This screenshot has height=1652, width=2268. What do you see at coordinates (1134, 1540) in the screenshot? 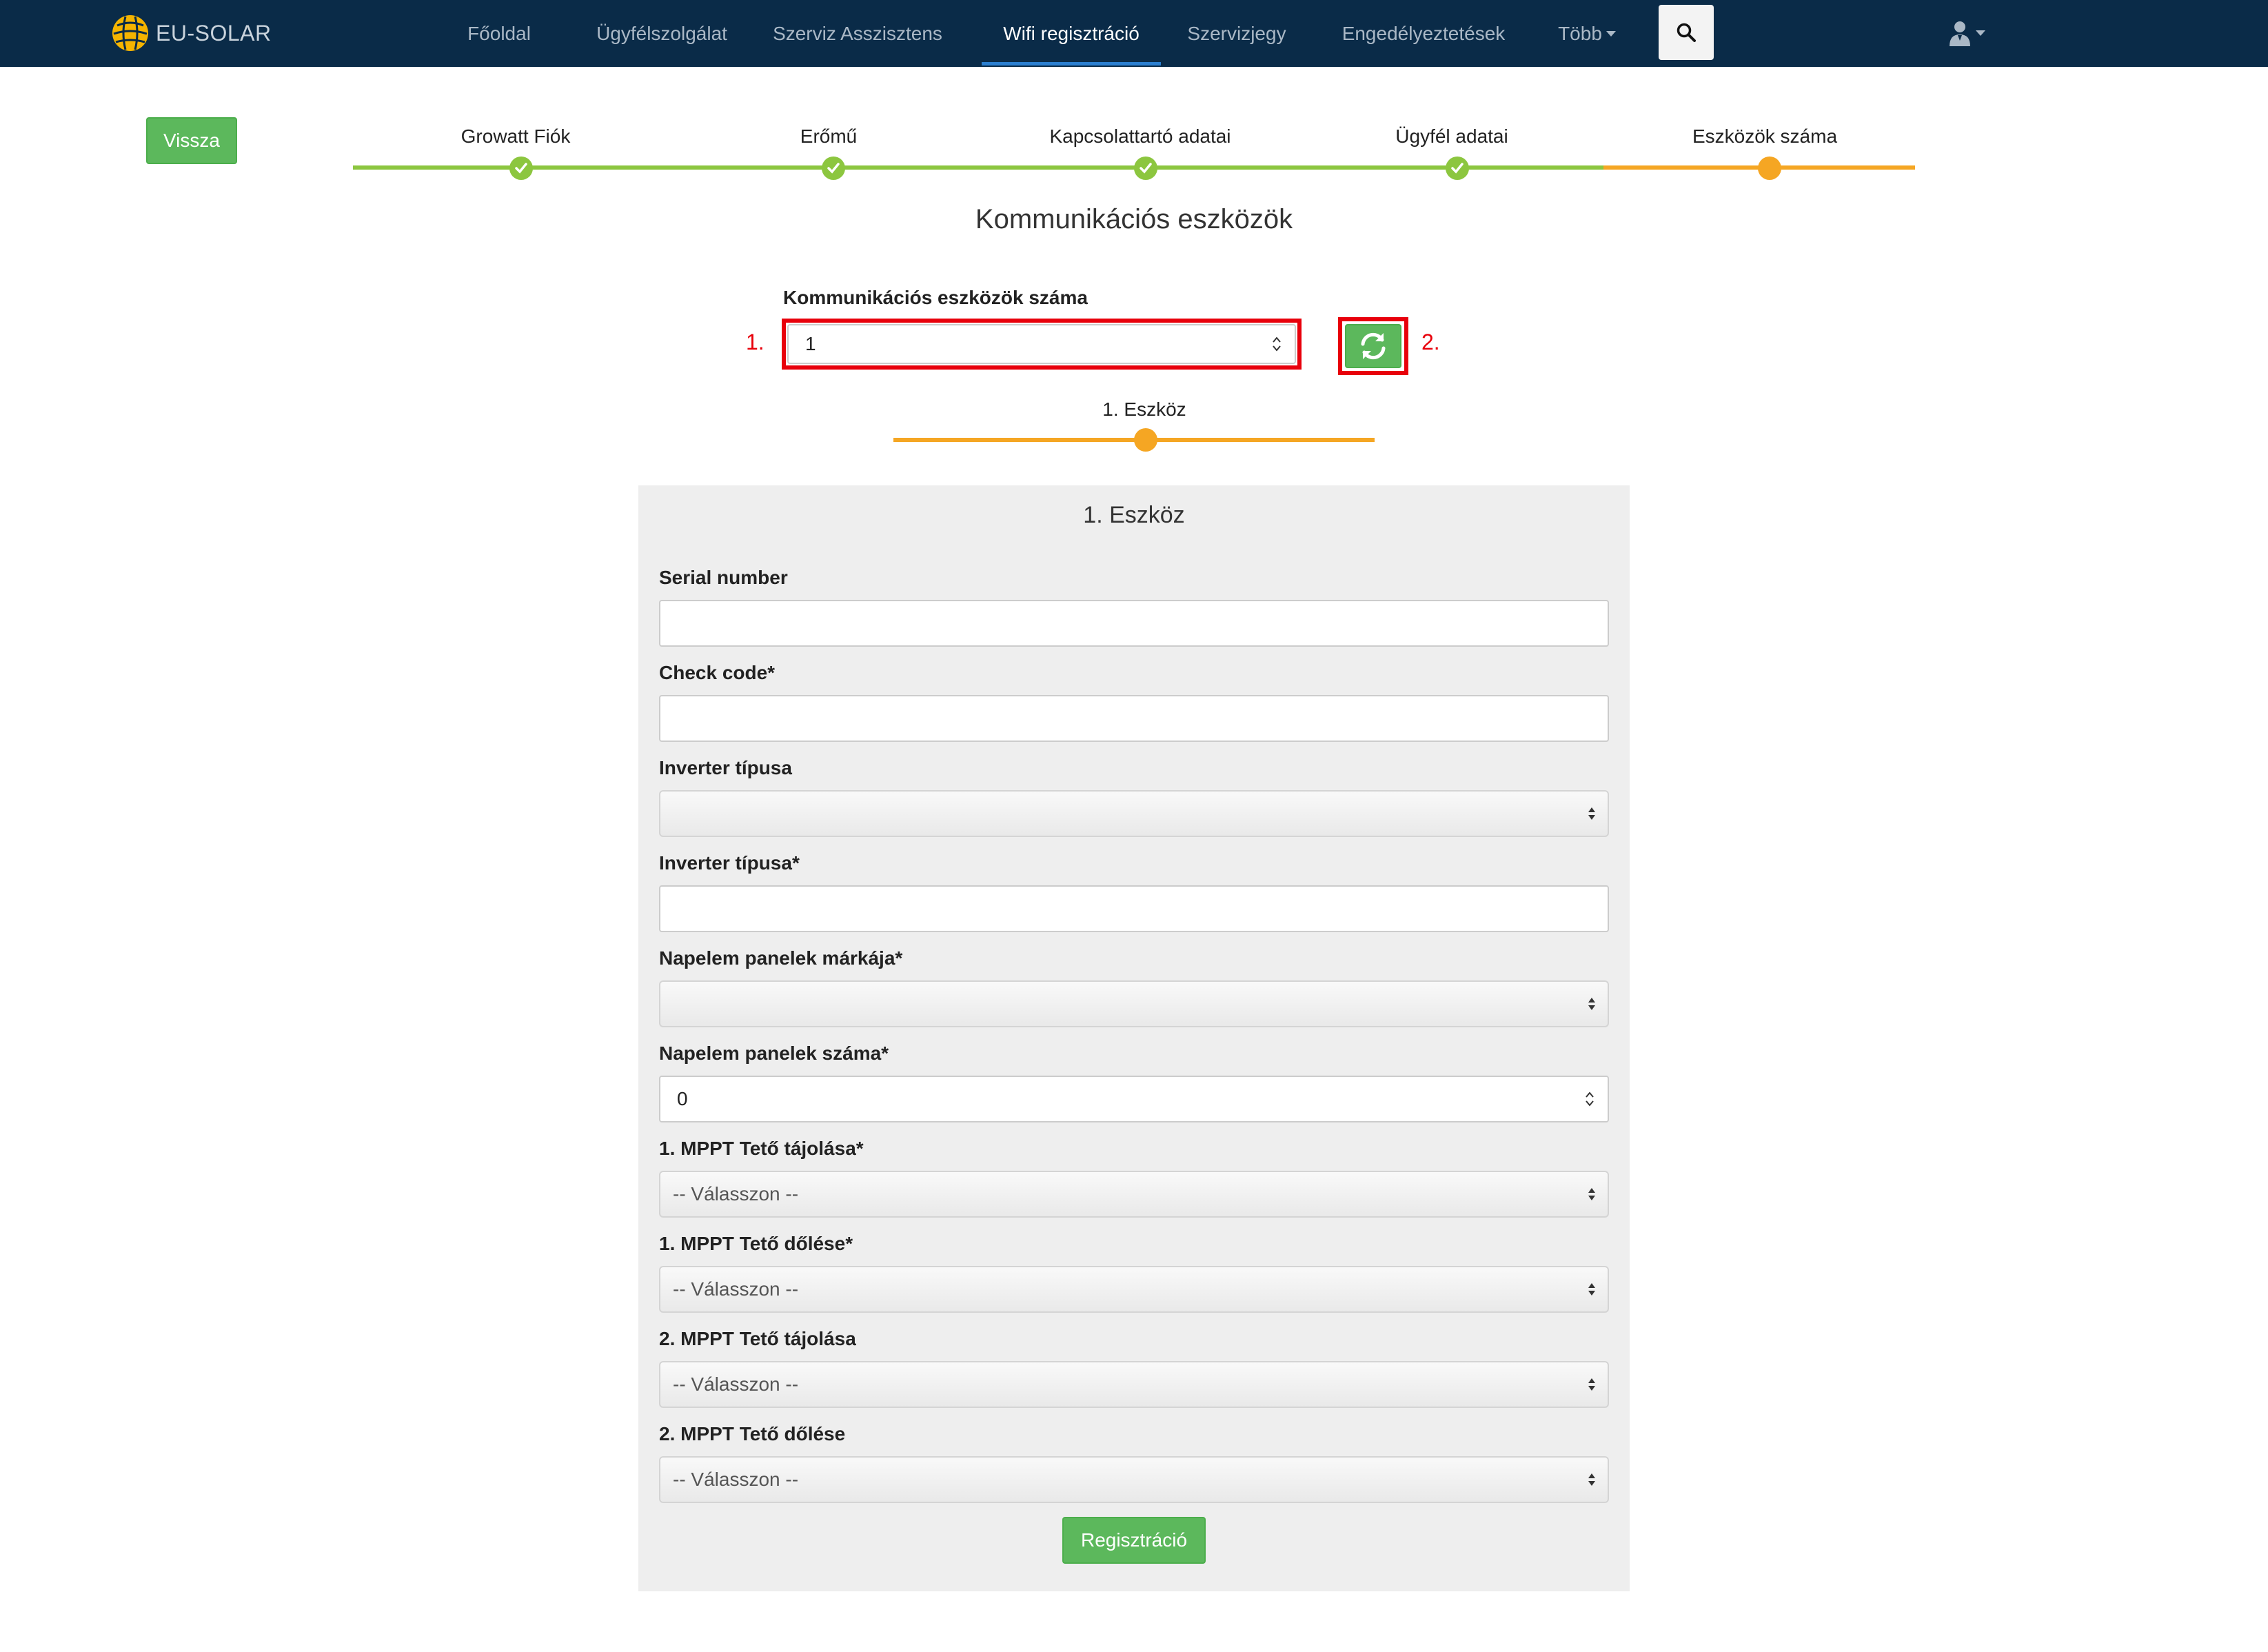
I see `register-button: Regisztráció` at bounding box center [1134, 1540].